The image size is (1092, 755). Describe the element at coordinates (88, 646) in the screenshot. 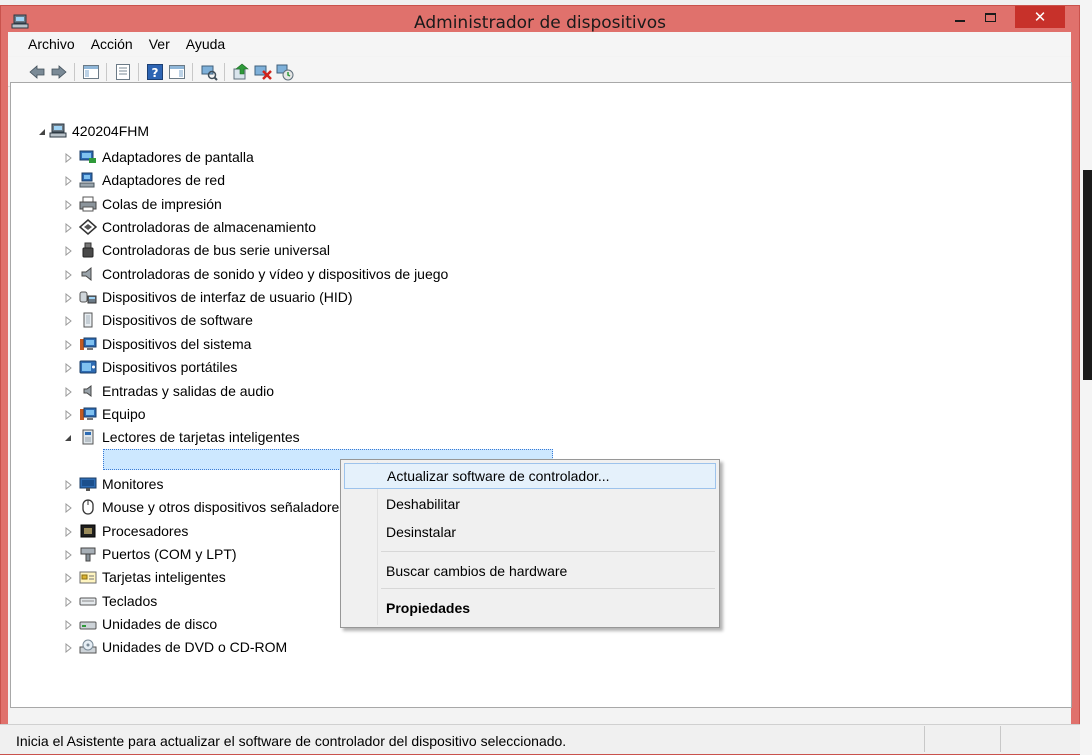

I see `dvd-drive-icon` at that location.